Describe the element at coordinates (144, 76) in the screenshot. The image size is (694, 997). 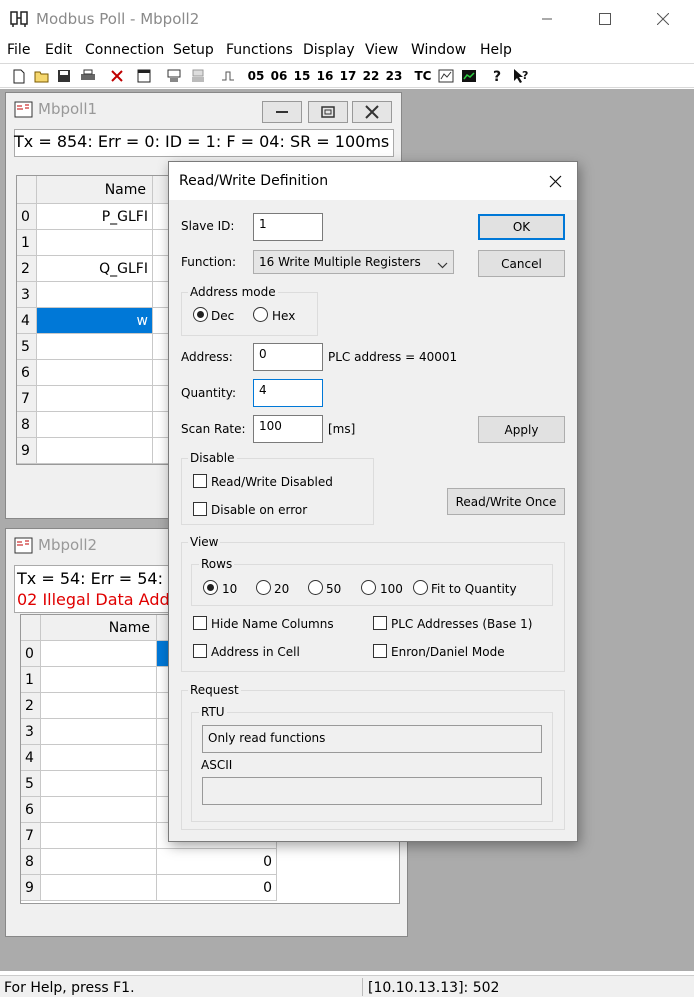
I see `window-icon` at that location.